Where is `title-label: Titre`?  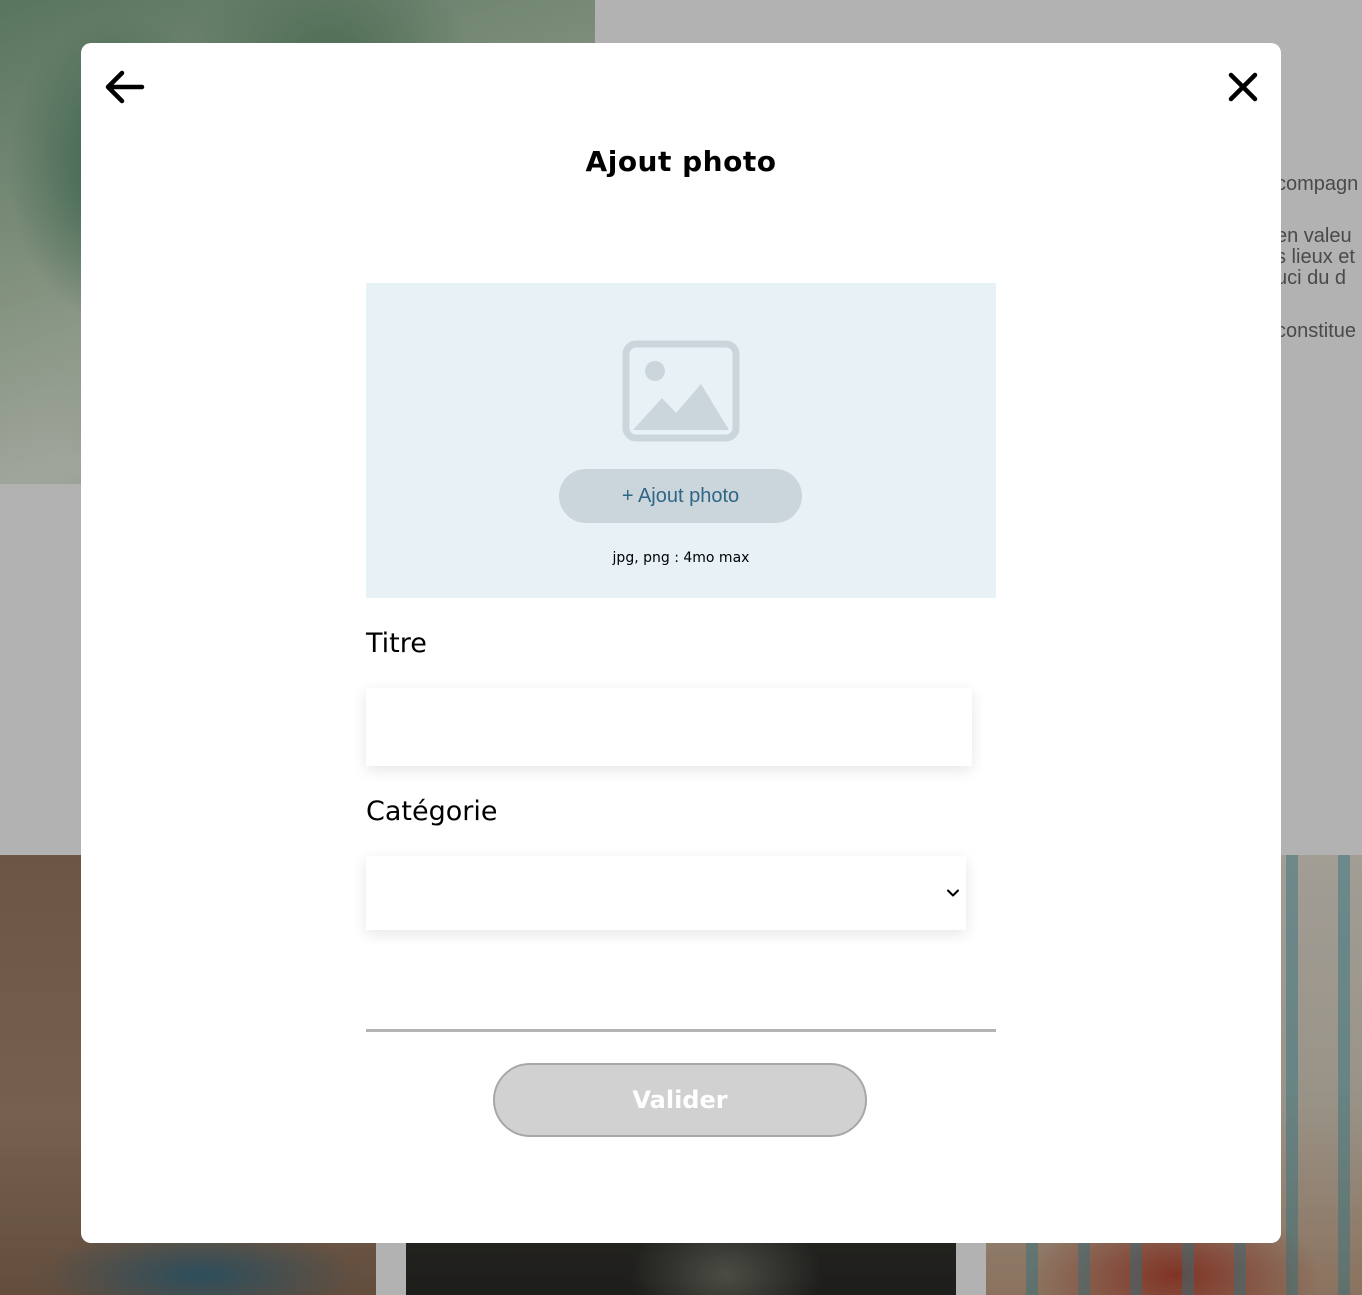
title-label: Titre is located at coordinates (396, 643).